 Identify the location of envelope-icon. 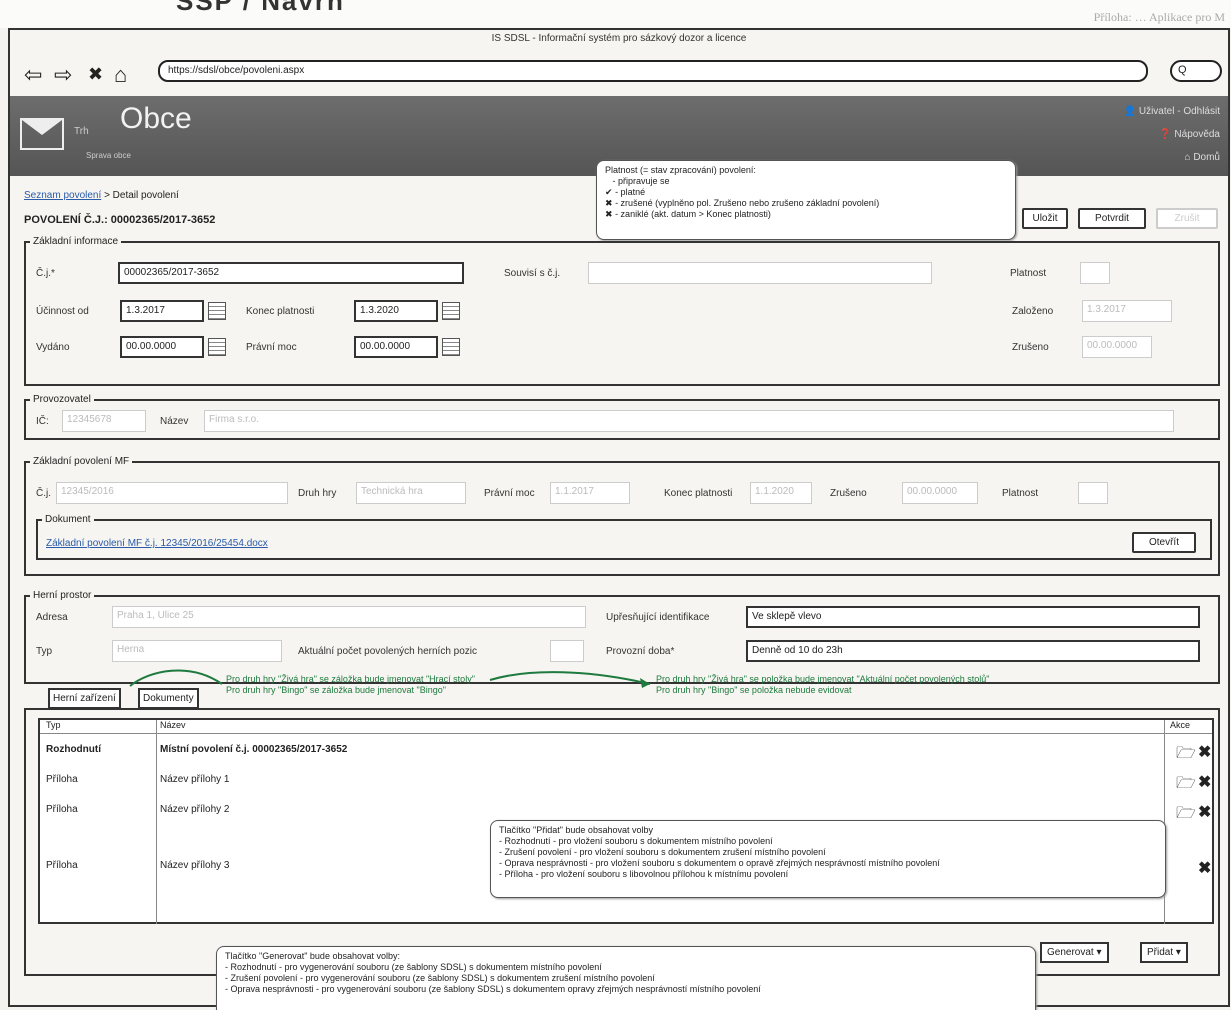
(42, 134).